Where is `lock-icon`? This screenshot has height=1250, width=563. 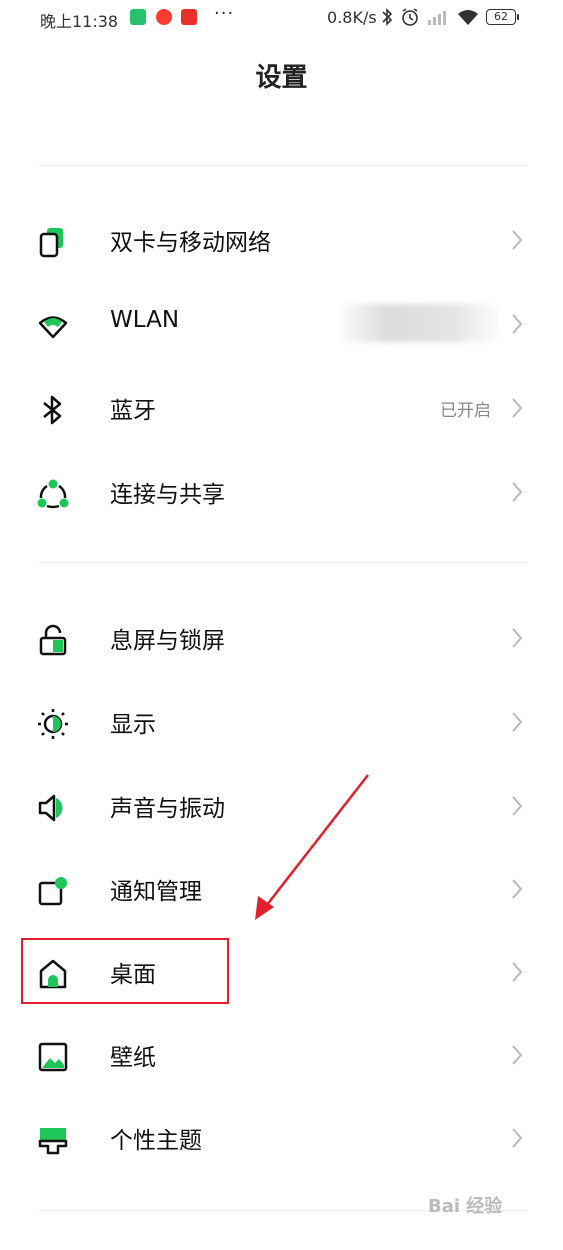
lock-icon is located at coordinates (53, 640).